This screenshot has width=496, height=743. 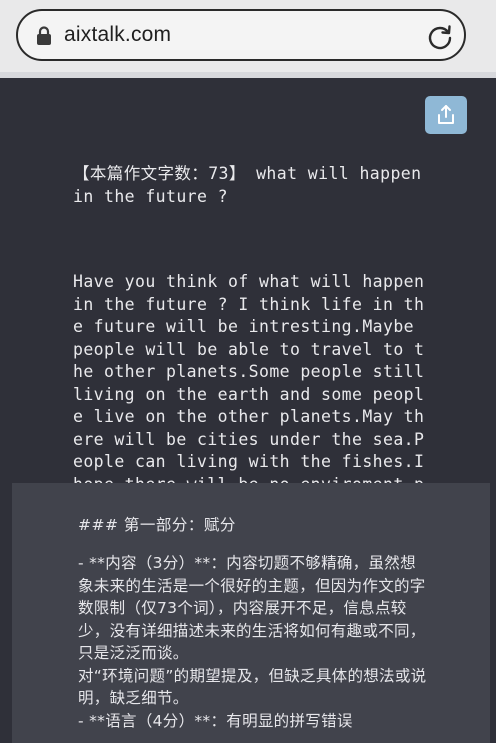 What do you see at coordinates (241, 35) in the screenshot?
I see `address-bar: aixtalk.com` at bounding box center [241, 35].